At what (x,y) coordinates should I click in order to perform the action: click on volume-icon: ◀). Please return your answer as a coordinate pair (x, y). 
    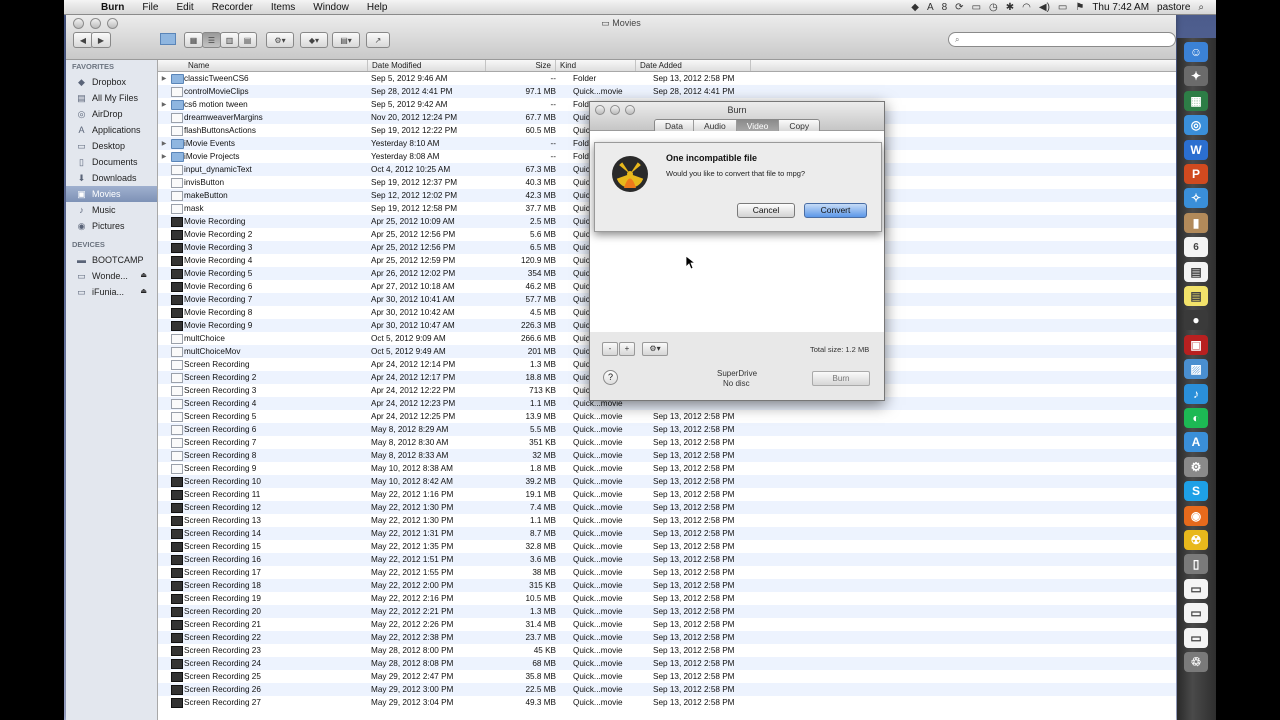
    Looking at the image, I should click on (1044, 7).